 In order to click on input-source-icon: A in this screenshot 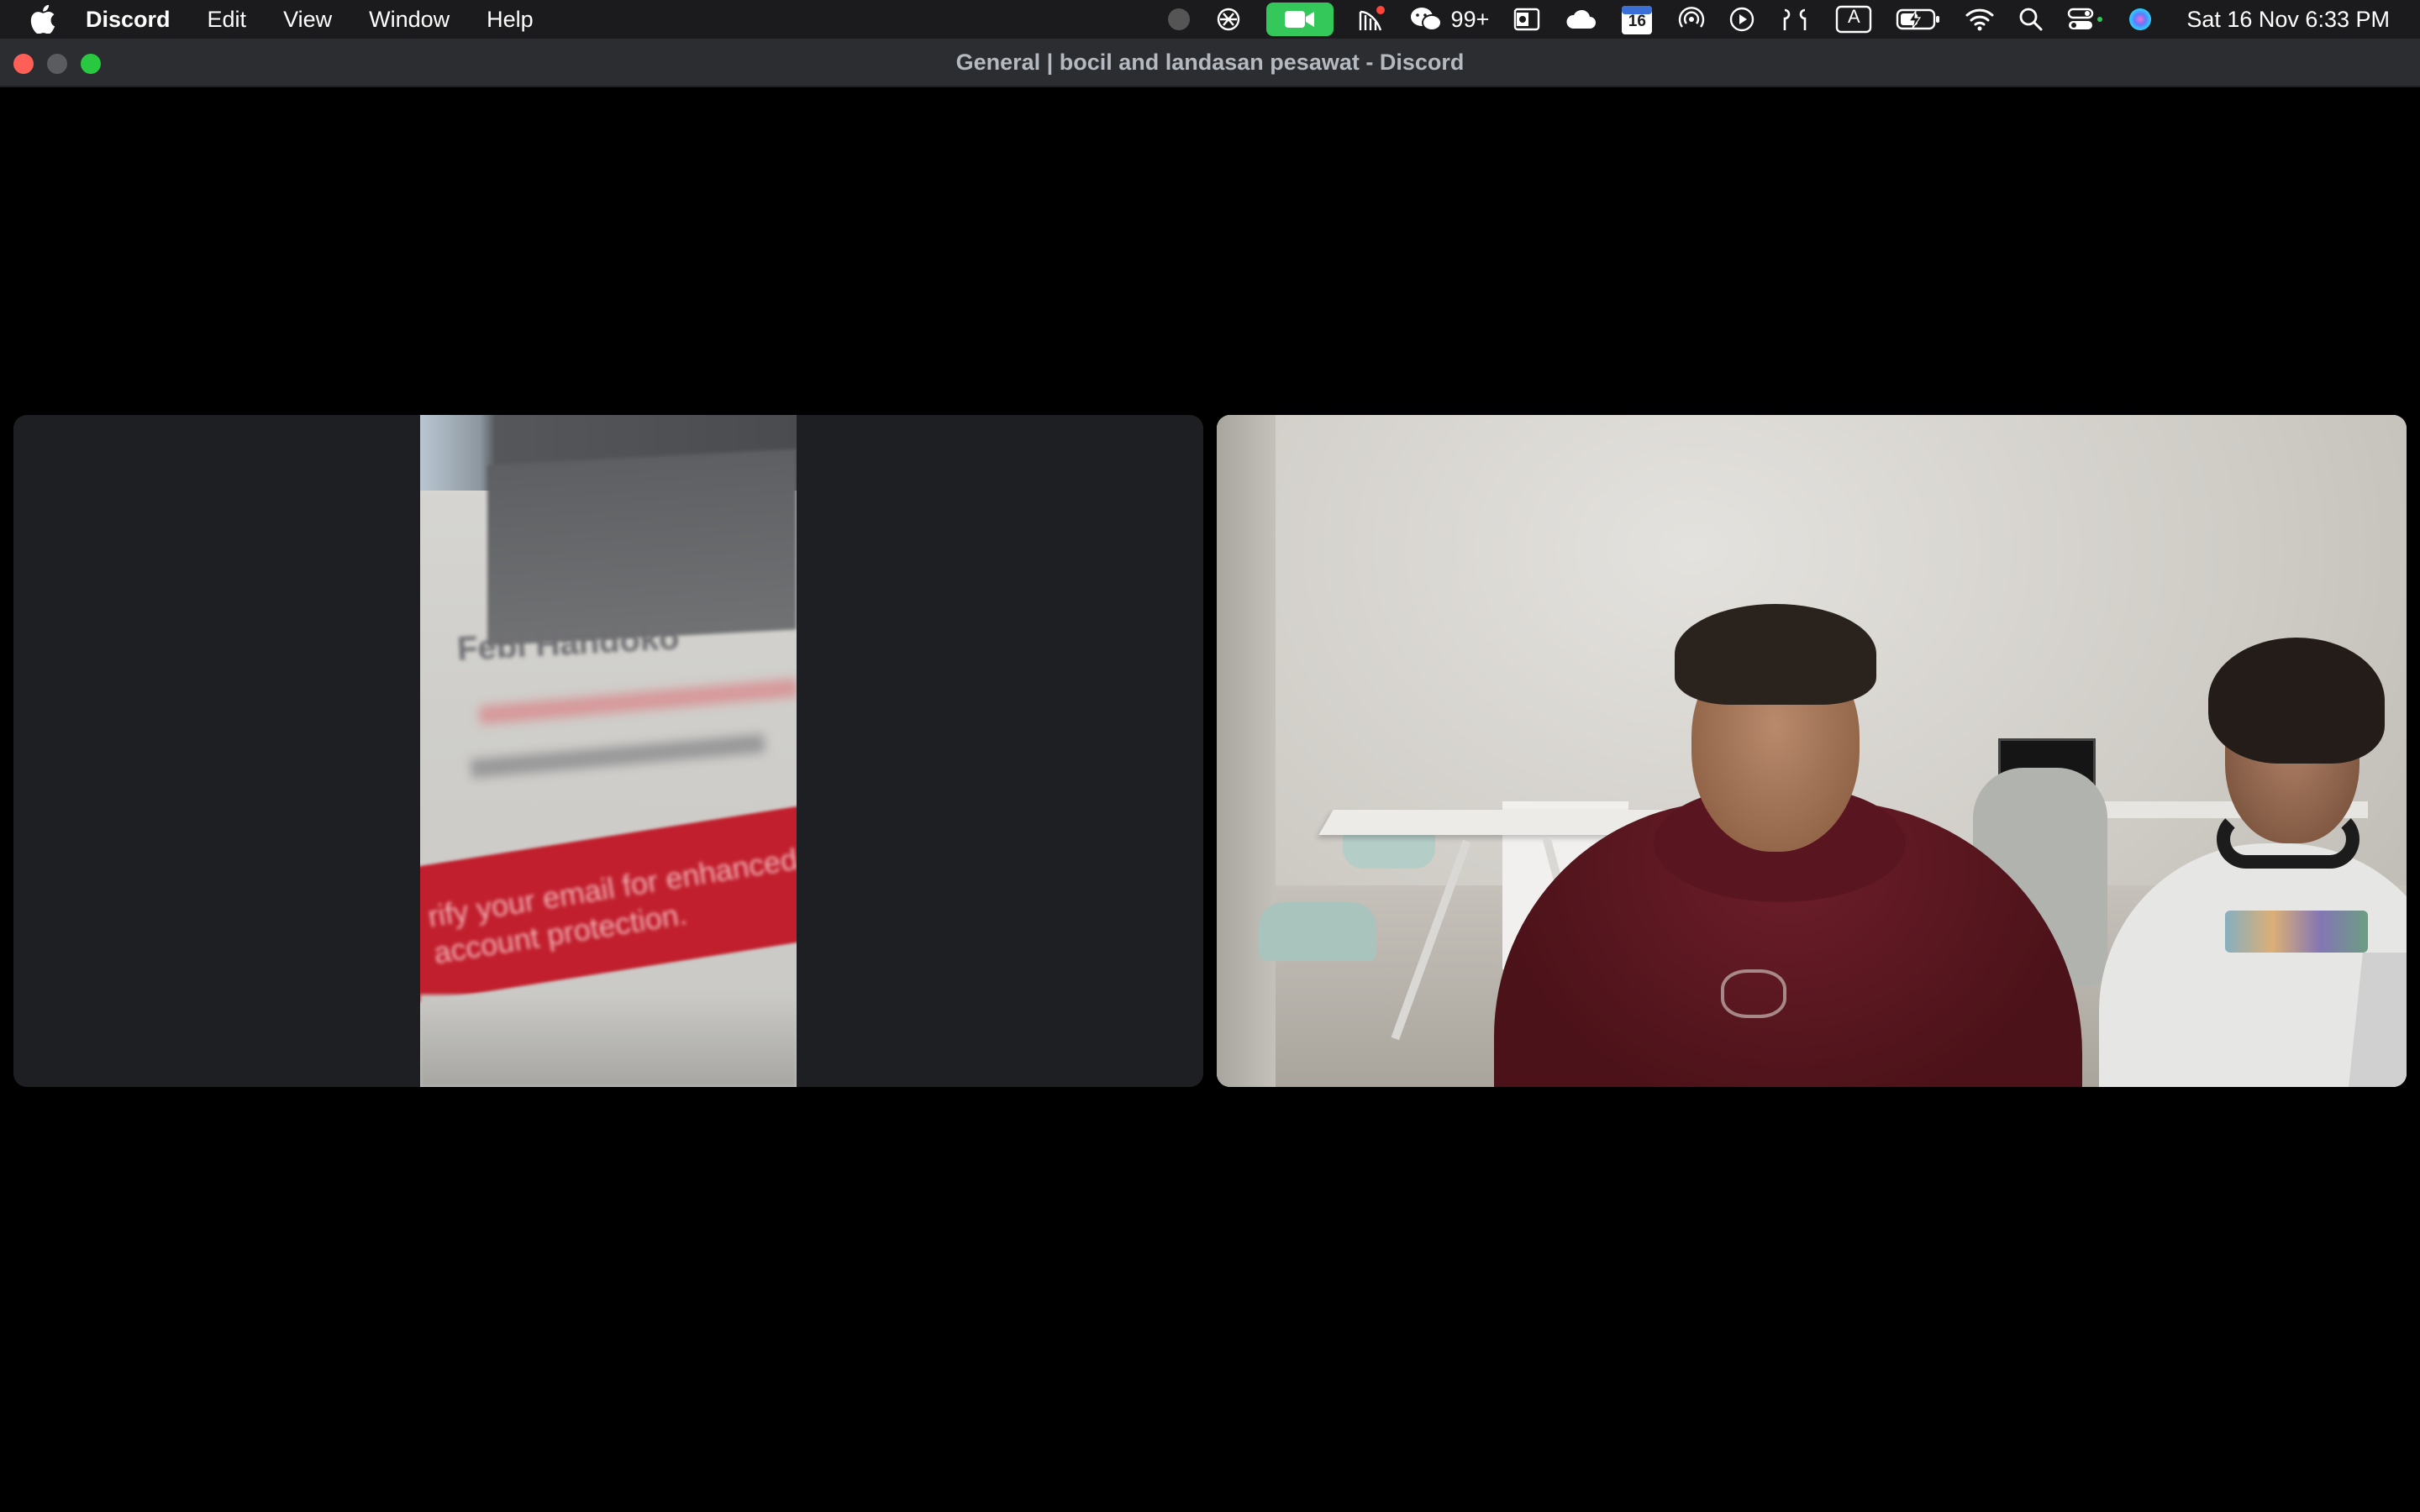, I will do `click(1854, 19)`.